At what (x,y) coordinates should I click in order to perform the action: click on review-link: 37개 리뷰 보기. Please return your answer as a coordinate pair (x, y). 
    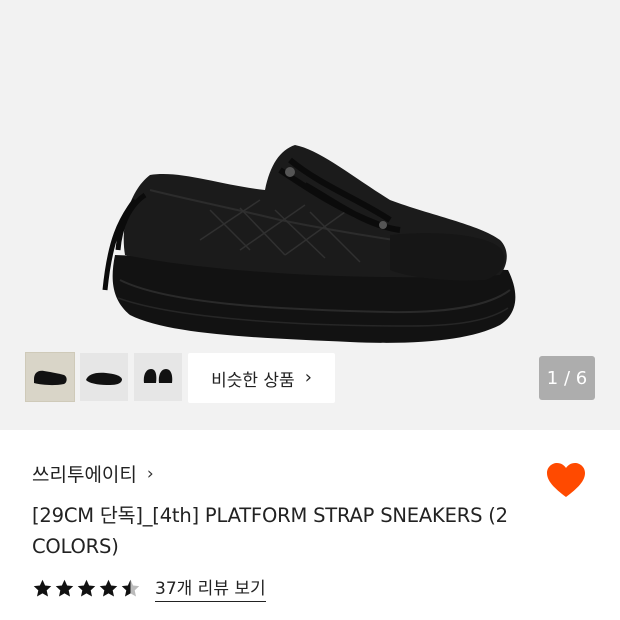
    Looking at the image, I should click on (210, 588).